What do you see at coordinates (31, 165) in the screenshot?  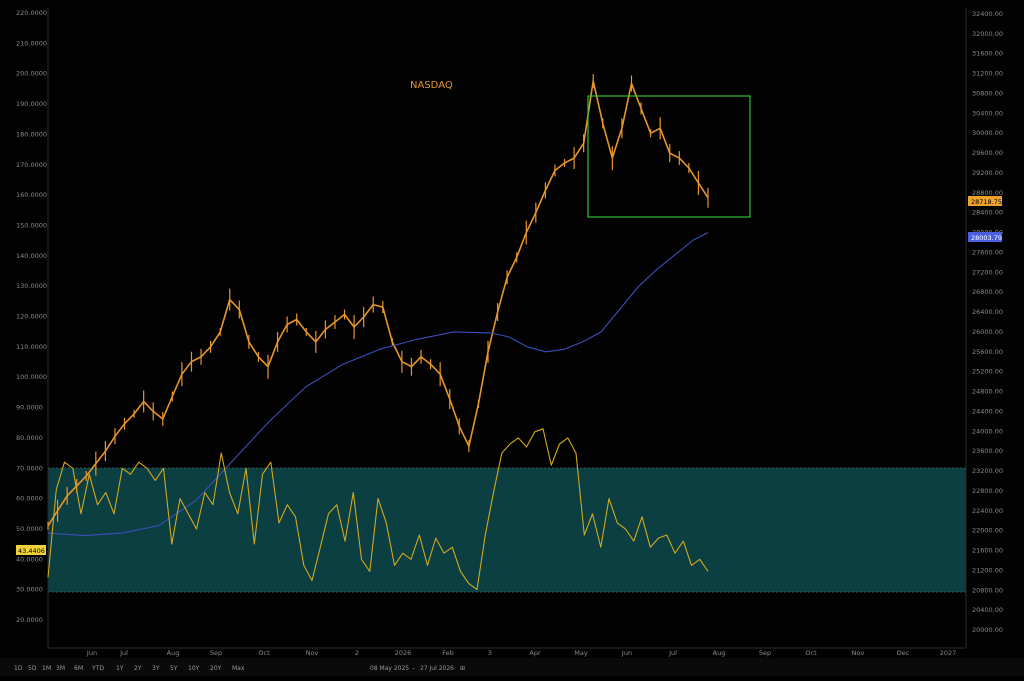 I see `left-tick-label: 170.0000` at bounding box center [31, 165].